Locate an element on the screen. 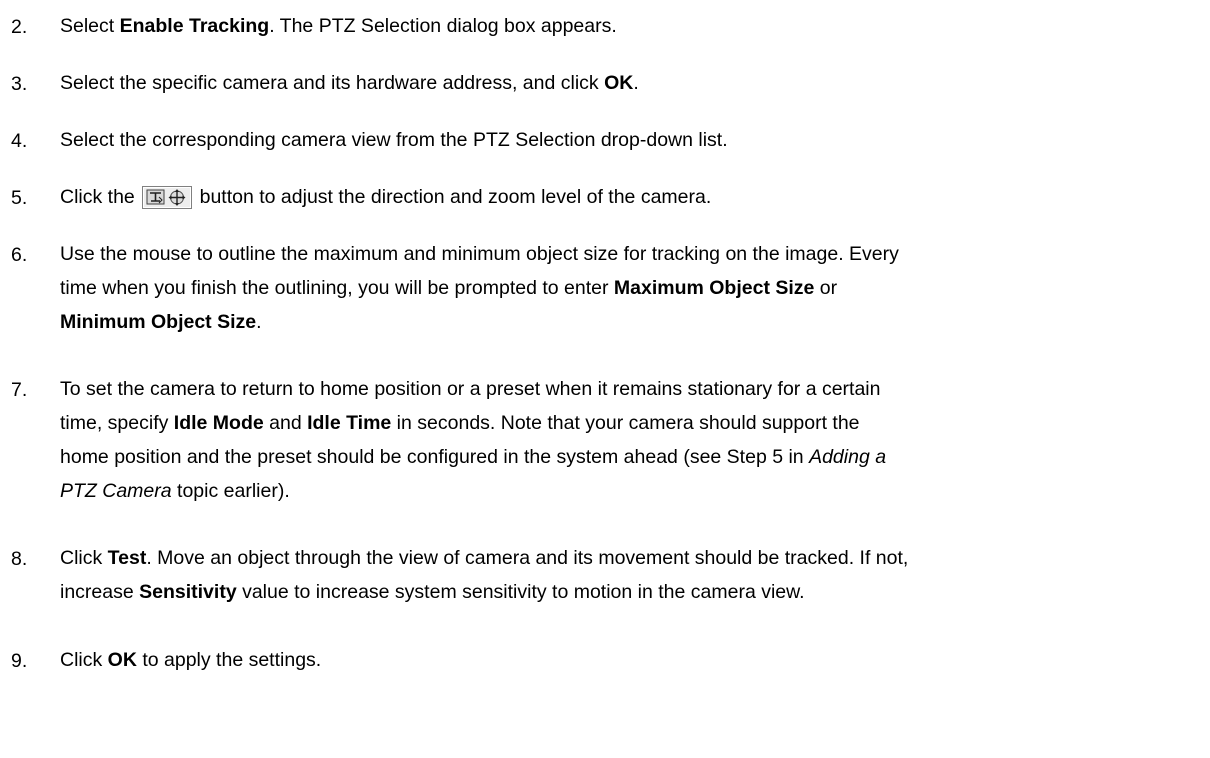  ui-term: Idle Time is located at coordinates (349, 423).